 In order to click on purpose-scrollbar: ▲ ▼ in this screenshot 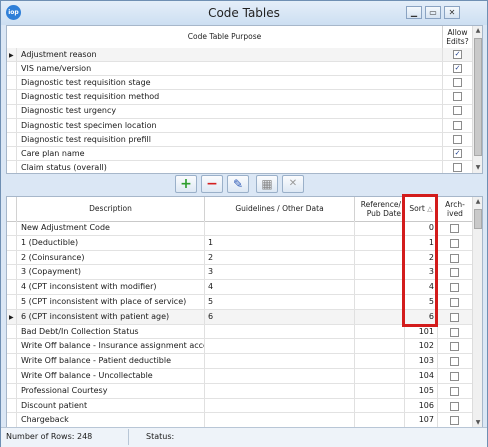, I will do `click(477, 99)`.